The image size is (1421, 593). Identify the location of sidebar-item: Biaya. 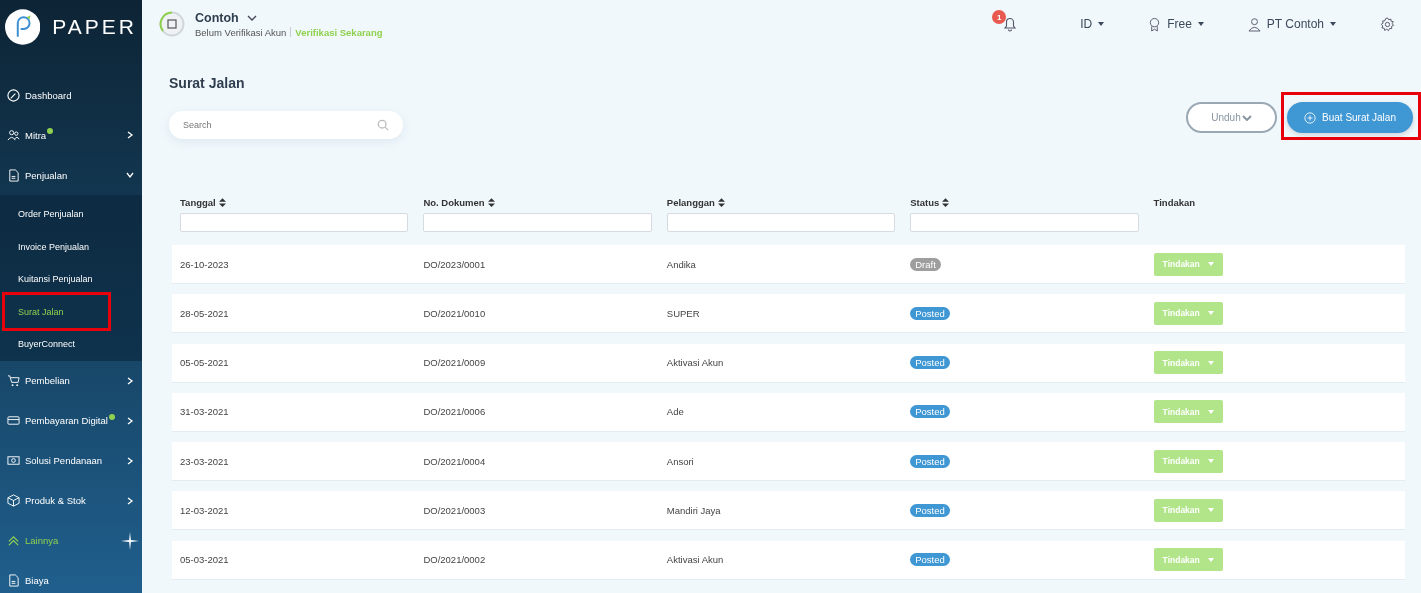
(71, 576).